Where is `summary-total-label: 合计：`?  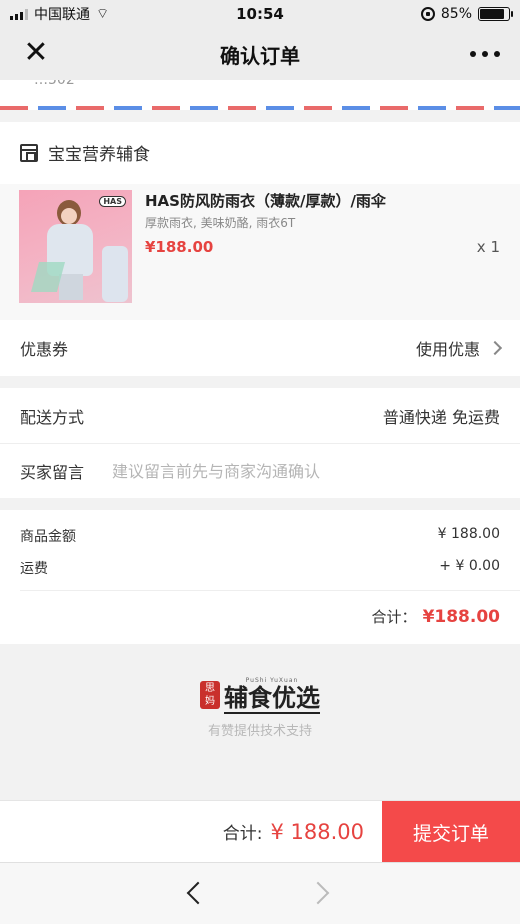
summary-total-label: 合计： is located at coordinates (394, 617).